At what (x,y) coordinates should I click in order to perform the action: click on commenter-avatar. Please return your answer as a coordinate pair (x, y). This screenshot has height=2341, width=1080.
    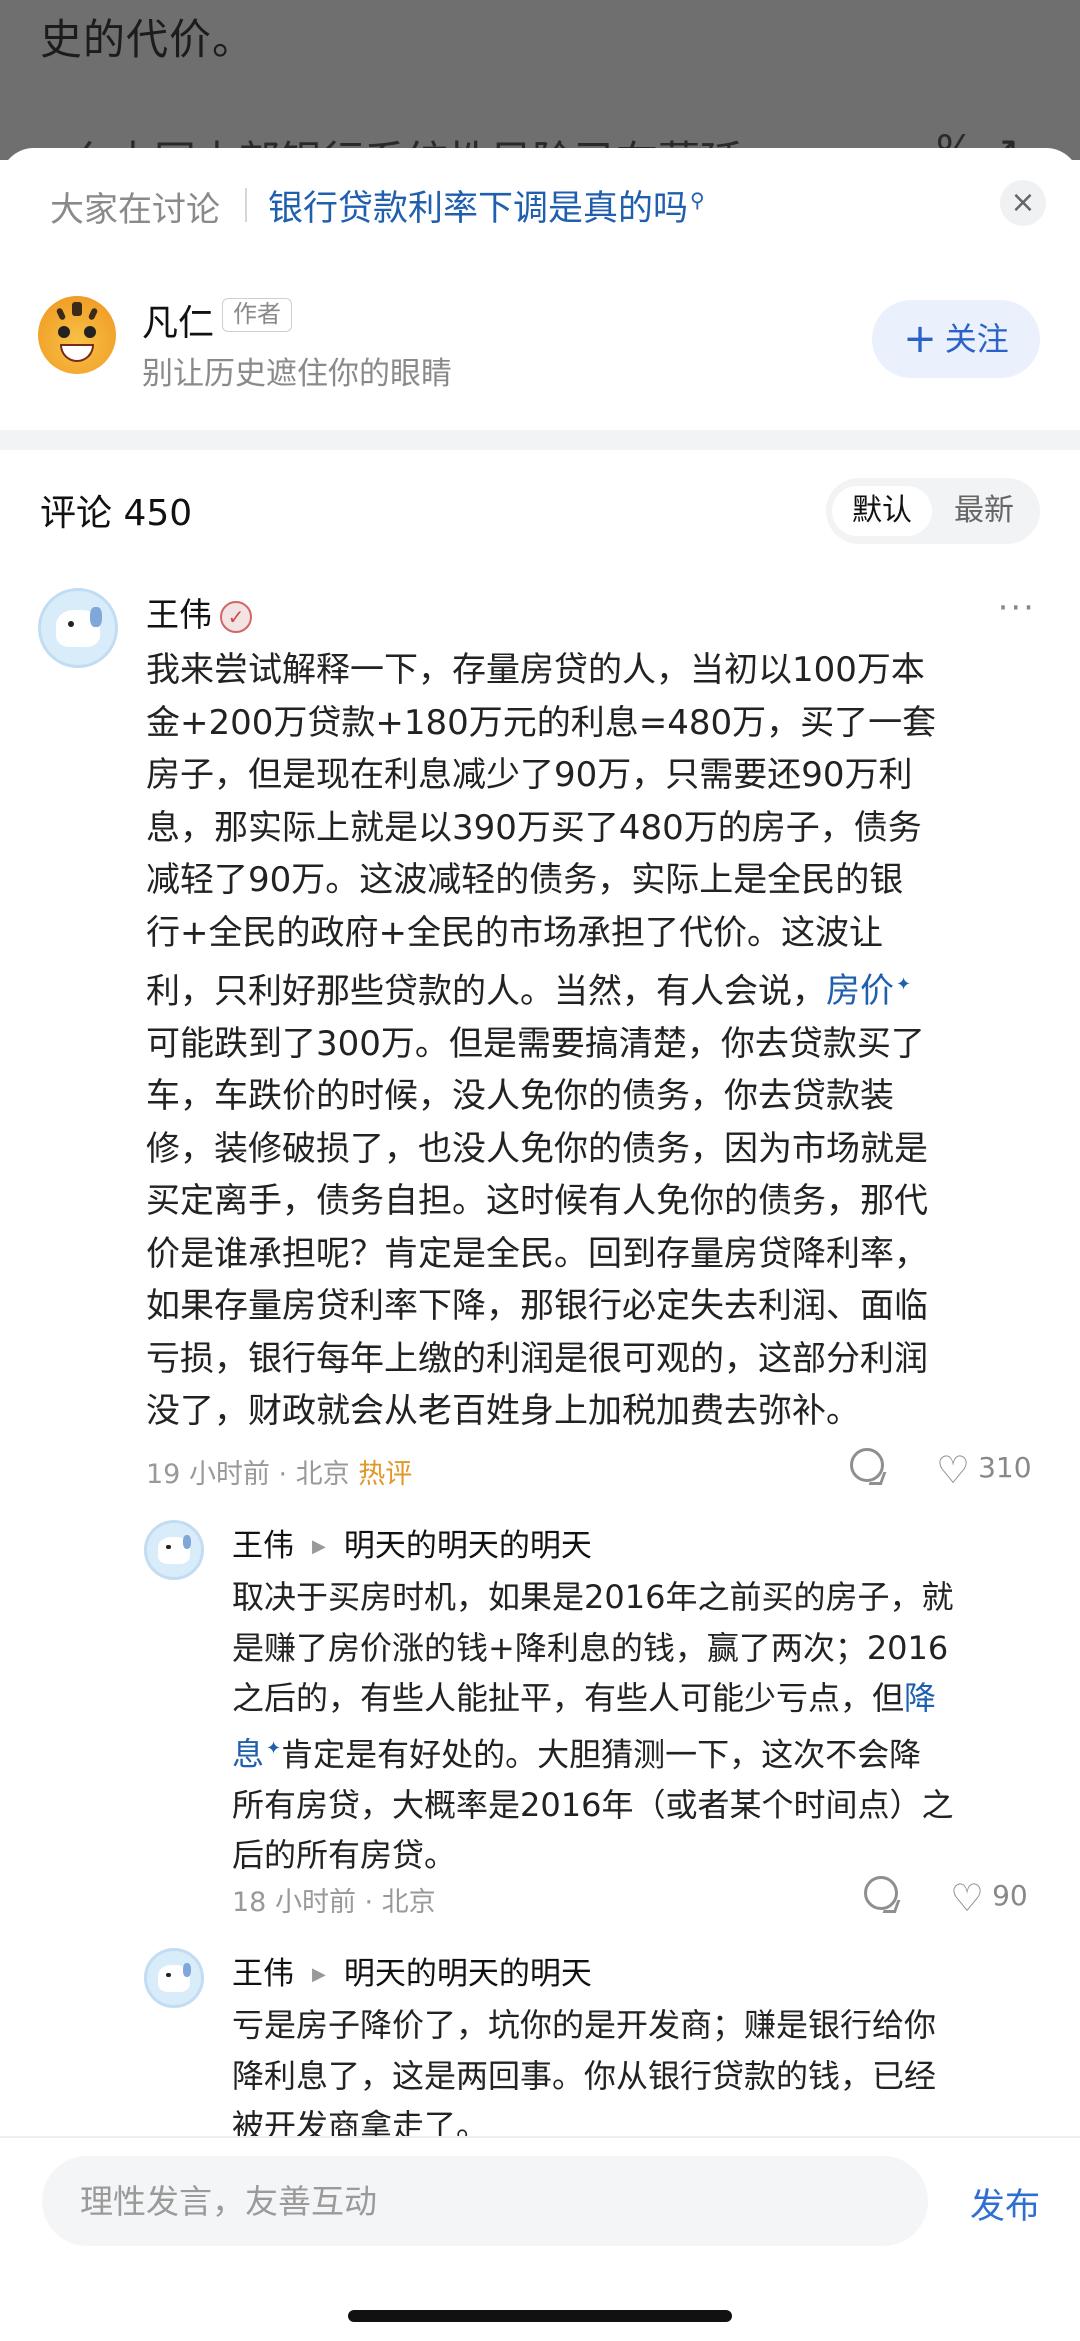
    Looking at the image, I should click on (78, 628).